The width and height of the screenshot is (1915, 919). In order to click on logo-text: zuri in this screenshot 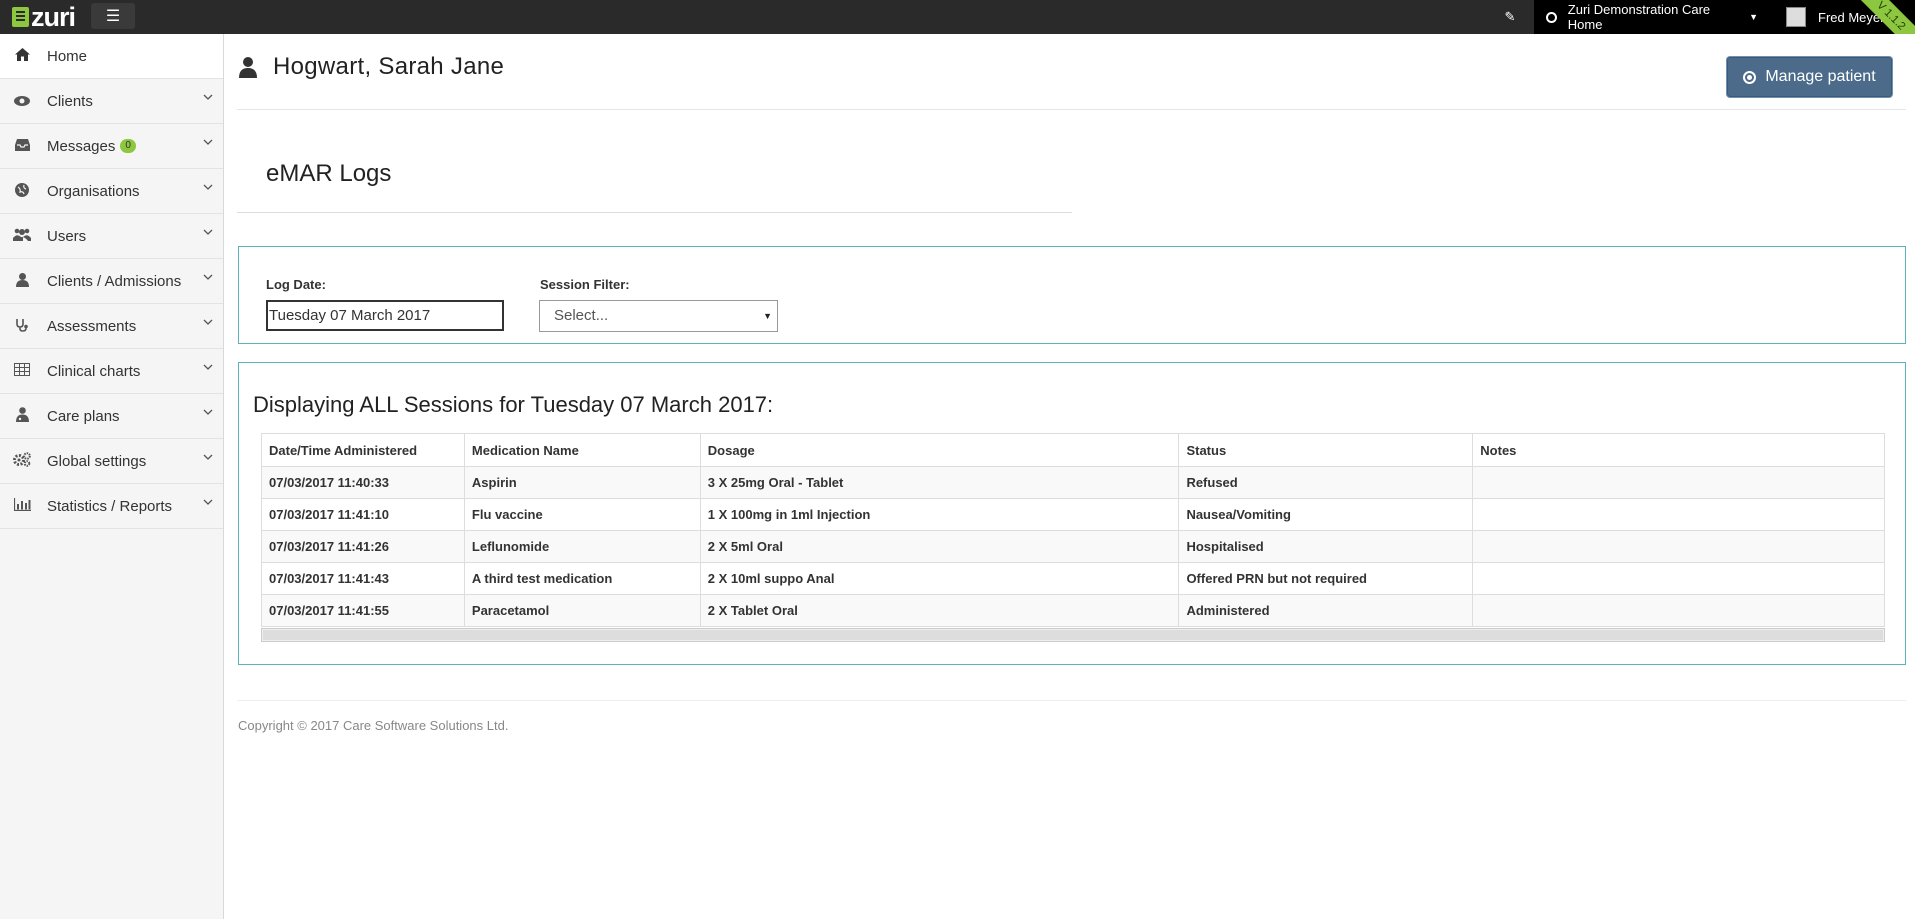, I will do `click(53, 17)`.